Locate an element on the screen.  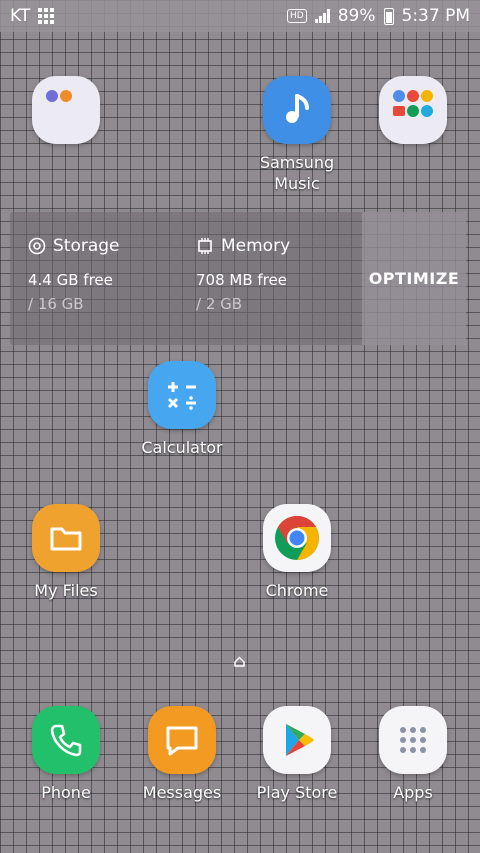
memory-section: Memory 708 MB free / 2 GB is located at coordinates (243, 274).